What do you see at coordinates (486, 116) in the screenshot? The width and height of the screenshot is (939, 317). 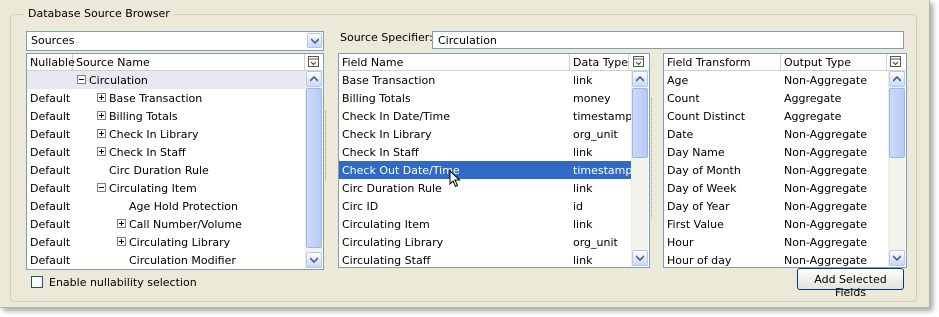 I see `field-row: Check In Date/Time timestamp` at bounding box center [486, 116].